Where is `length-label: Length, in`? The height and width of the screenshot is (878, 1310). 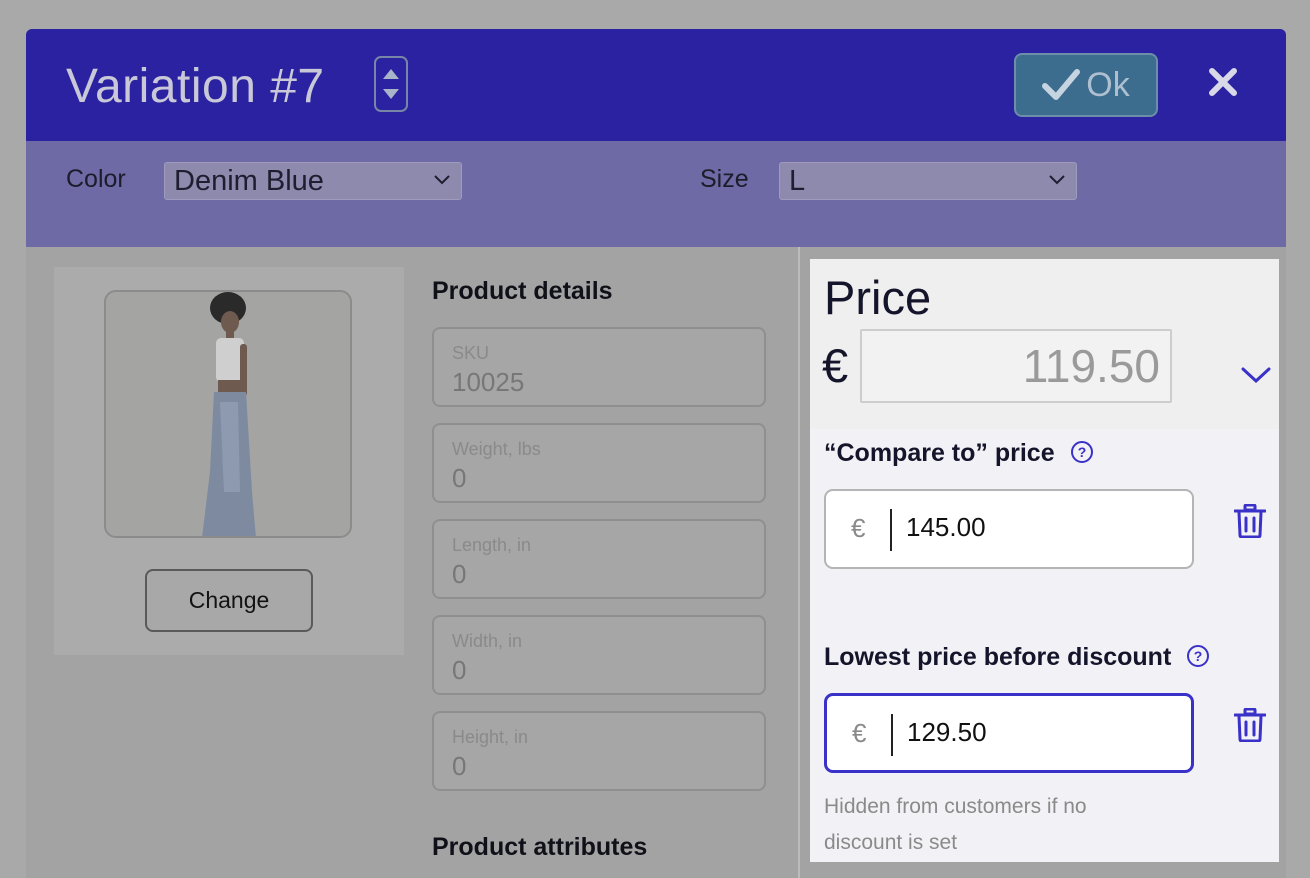 length-label: Length, in is located at coordinates (492, 545).